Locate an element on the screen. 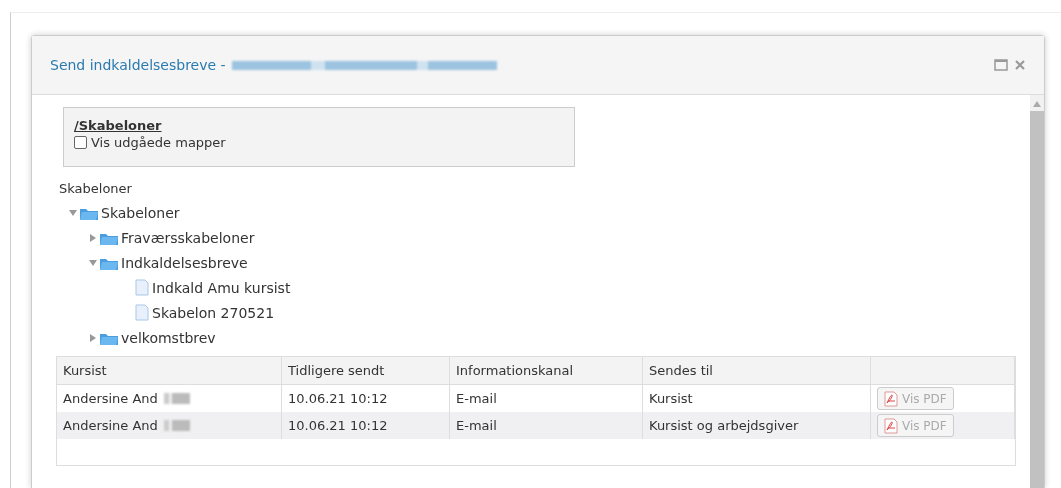  column-header: Sendes til is located at coordinates (757, 371).